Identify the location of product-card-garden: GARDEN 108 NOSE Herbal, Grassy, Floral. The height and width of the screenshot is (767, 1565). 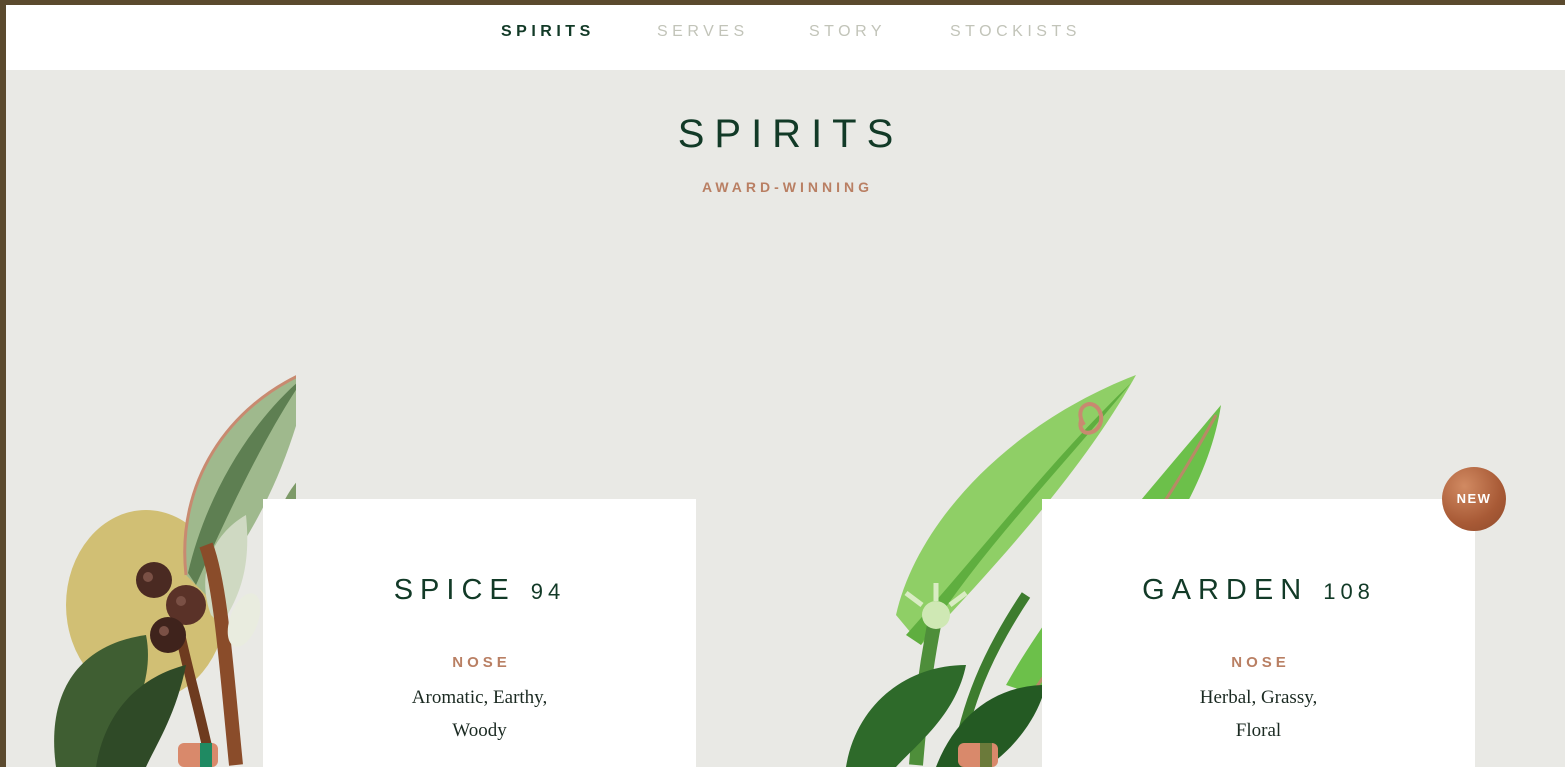
(1258, 633).